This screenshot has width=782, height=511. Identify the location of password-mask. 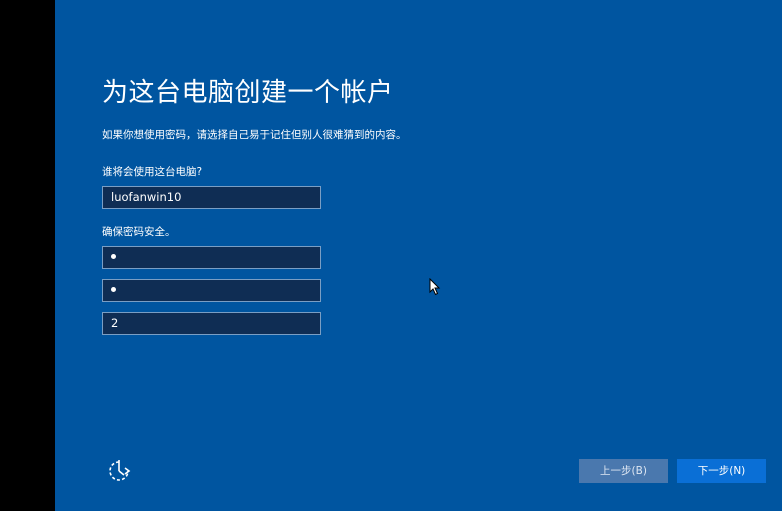
(113, 257).